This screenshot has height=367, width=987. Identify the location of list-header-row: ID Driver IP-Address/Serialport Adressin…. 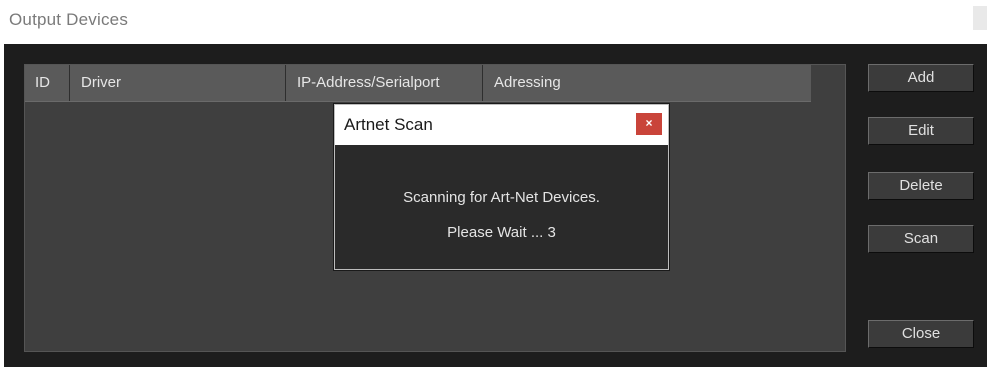
(418, 83).